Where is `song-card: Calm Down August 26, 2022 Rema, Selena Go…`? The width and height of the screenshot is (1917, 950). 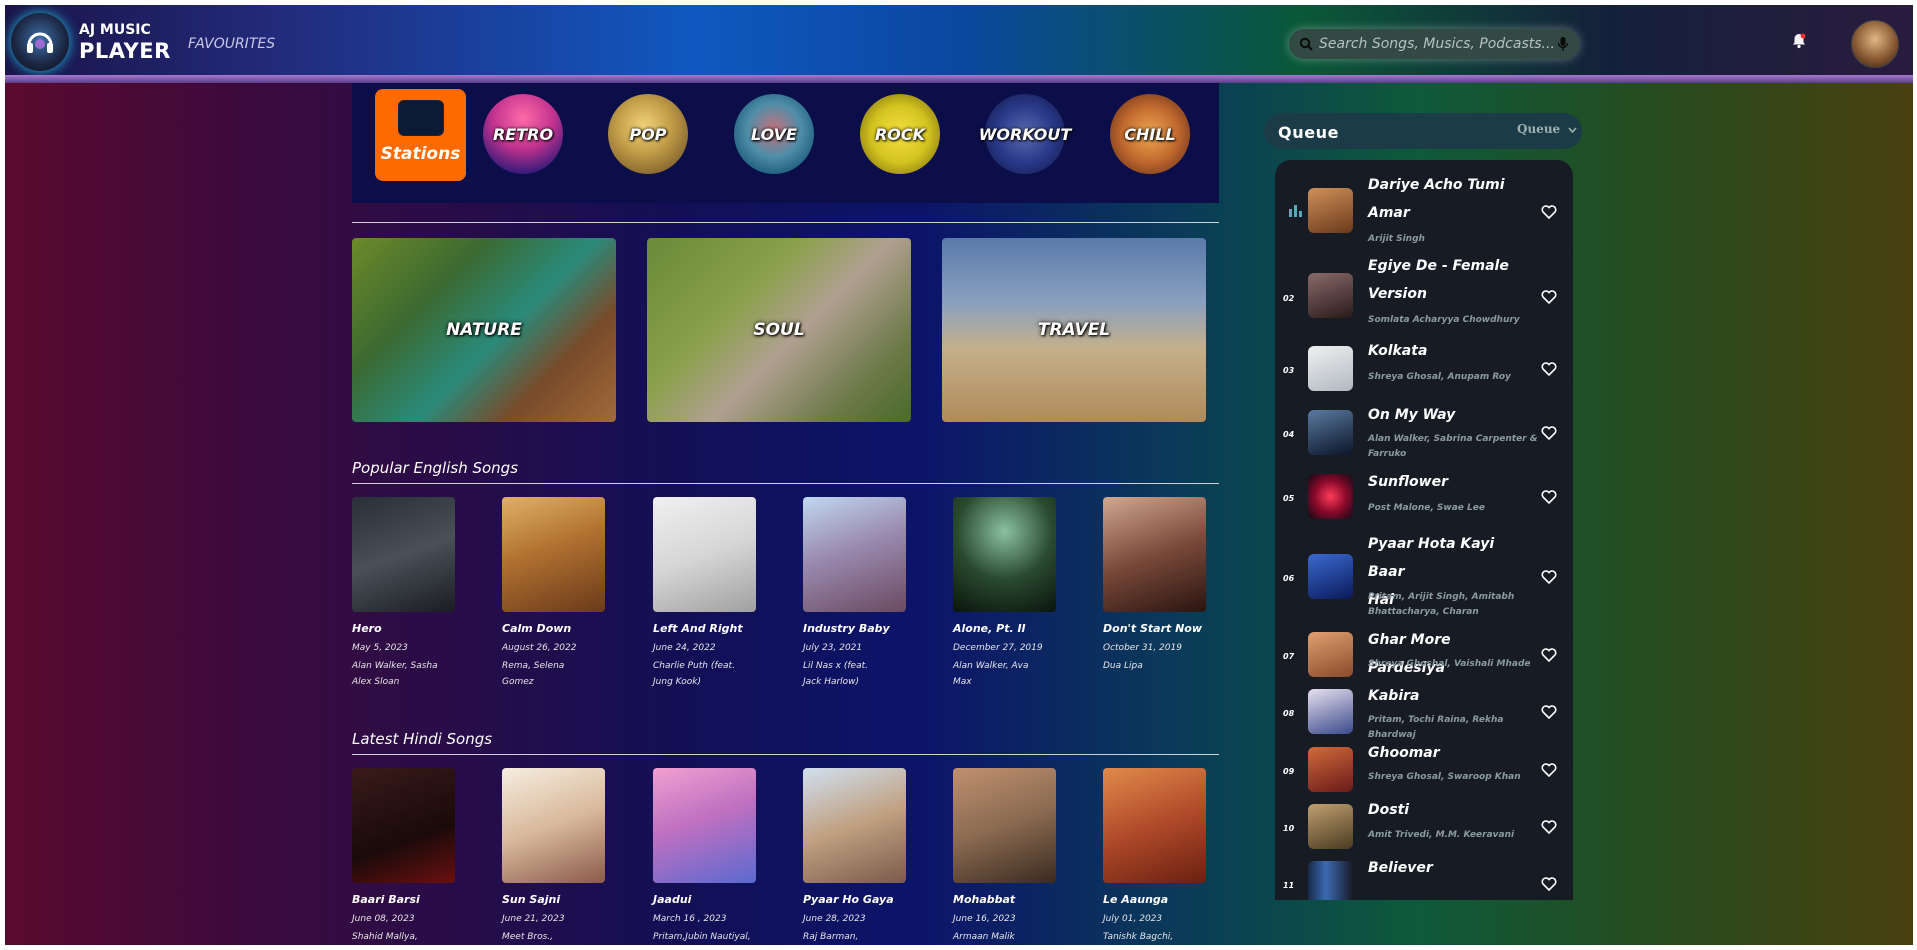 song-card: Calm Down August 26, 2022 Rema, Selena Go… is located at coordinates (557, 593).